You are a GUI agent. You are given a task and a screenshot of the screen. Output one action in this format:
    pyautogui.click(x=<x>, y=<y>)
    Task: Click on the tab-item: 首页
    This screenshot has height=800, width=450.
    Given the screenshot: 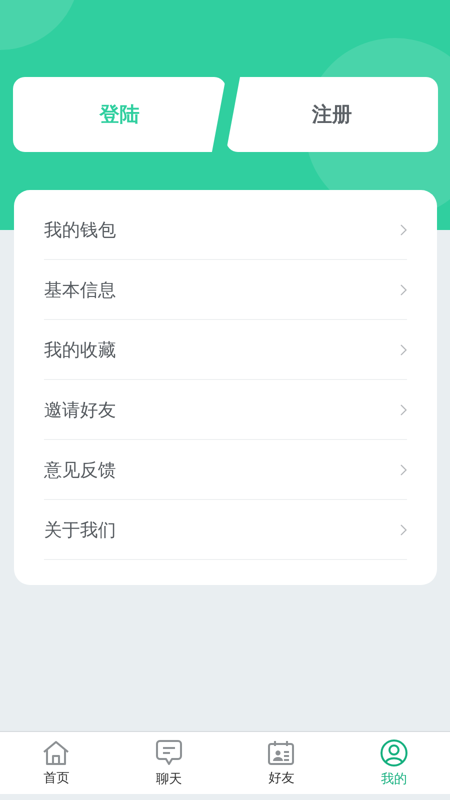 What is the action you would take?
    pyautogui.click(x=56, y=763)
    